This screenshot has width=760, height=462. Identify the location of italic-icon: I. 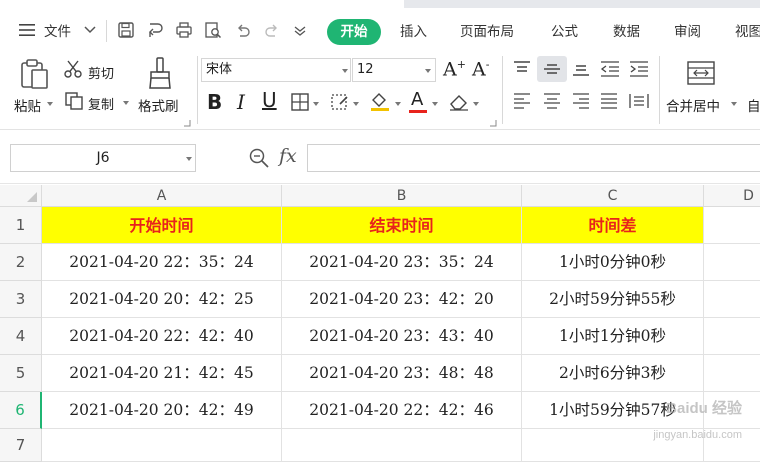
(241, 102).